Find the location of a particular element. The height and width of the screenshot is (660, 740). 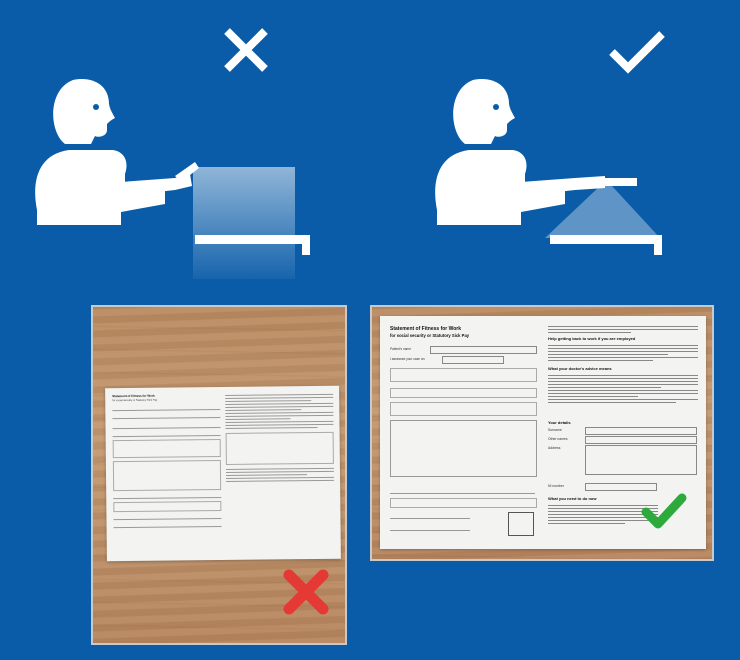

cross-icon is located at coordinates (246, 50).